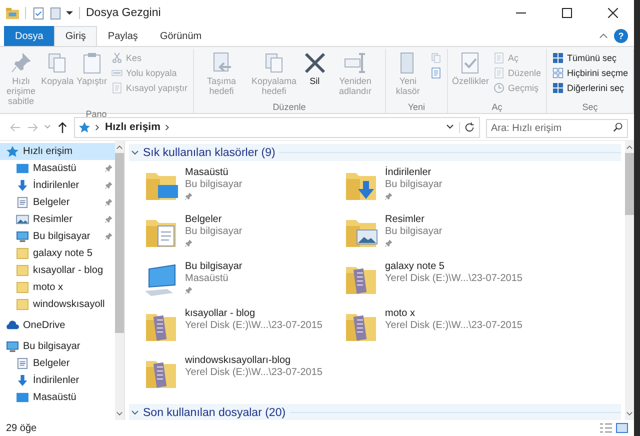 This screenshot has width=640, height=436. What do you see at coordinates (375, 412) in the screenshot?
I see `section-header: Son kullanılan dosyalar (20)` at bounding box center [375, 412].